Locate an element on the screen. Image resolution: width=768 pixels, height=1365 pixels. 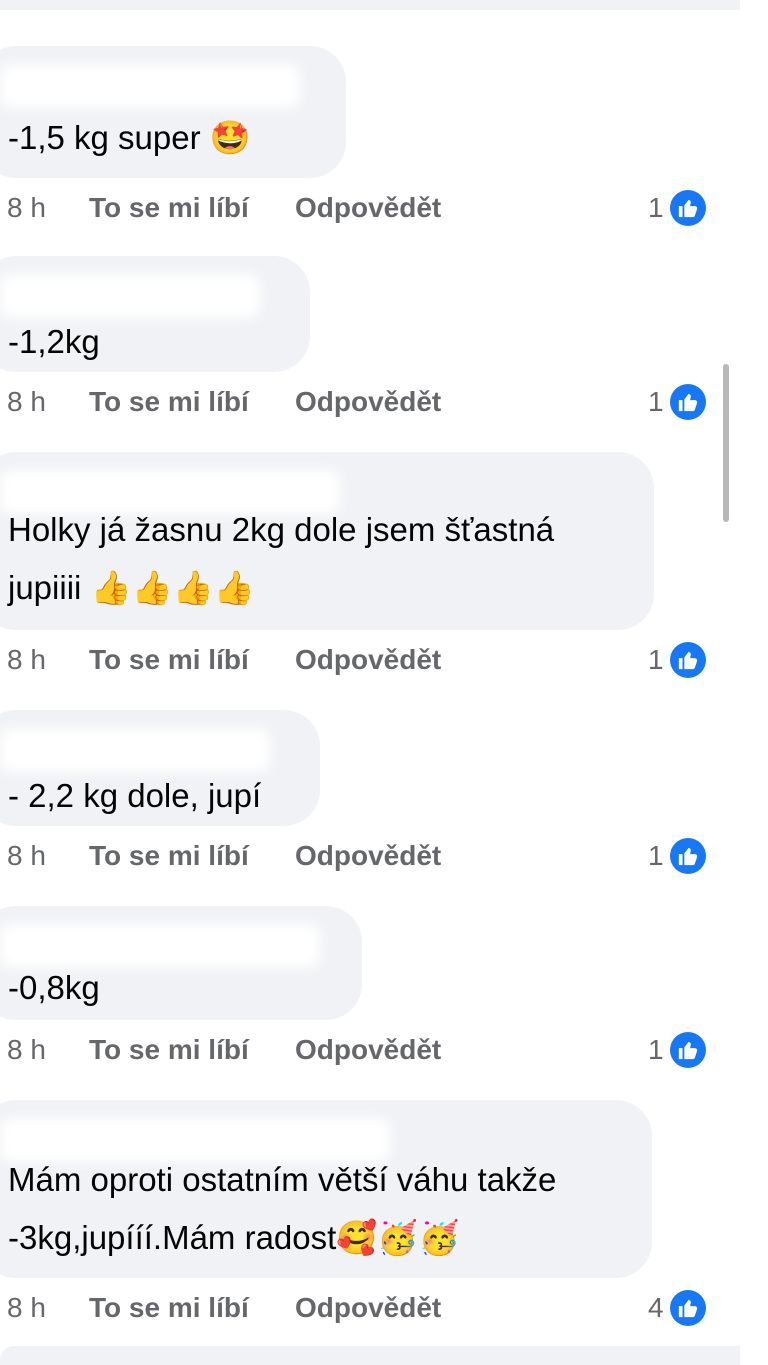
comment-text-line1: Holky já žasnu 2kg dole jsem šťastná is located at coordinates (281, 529).